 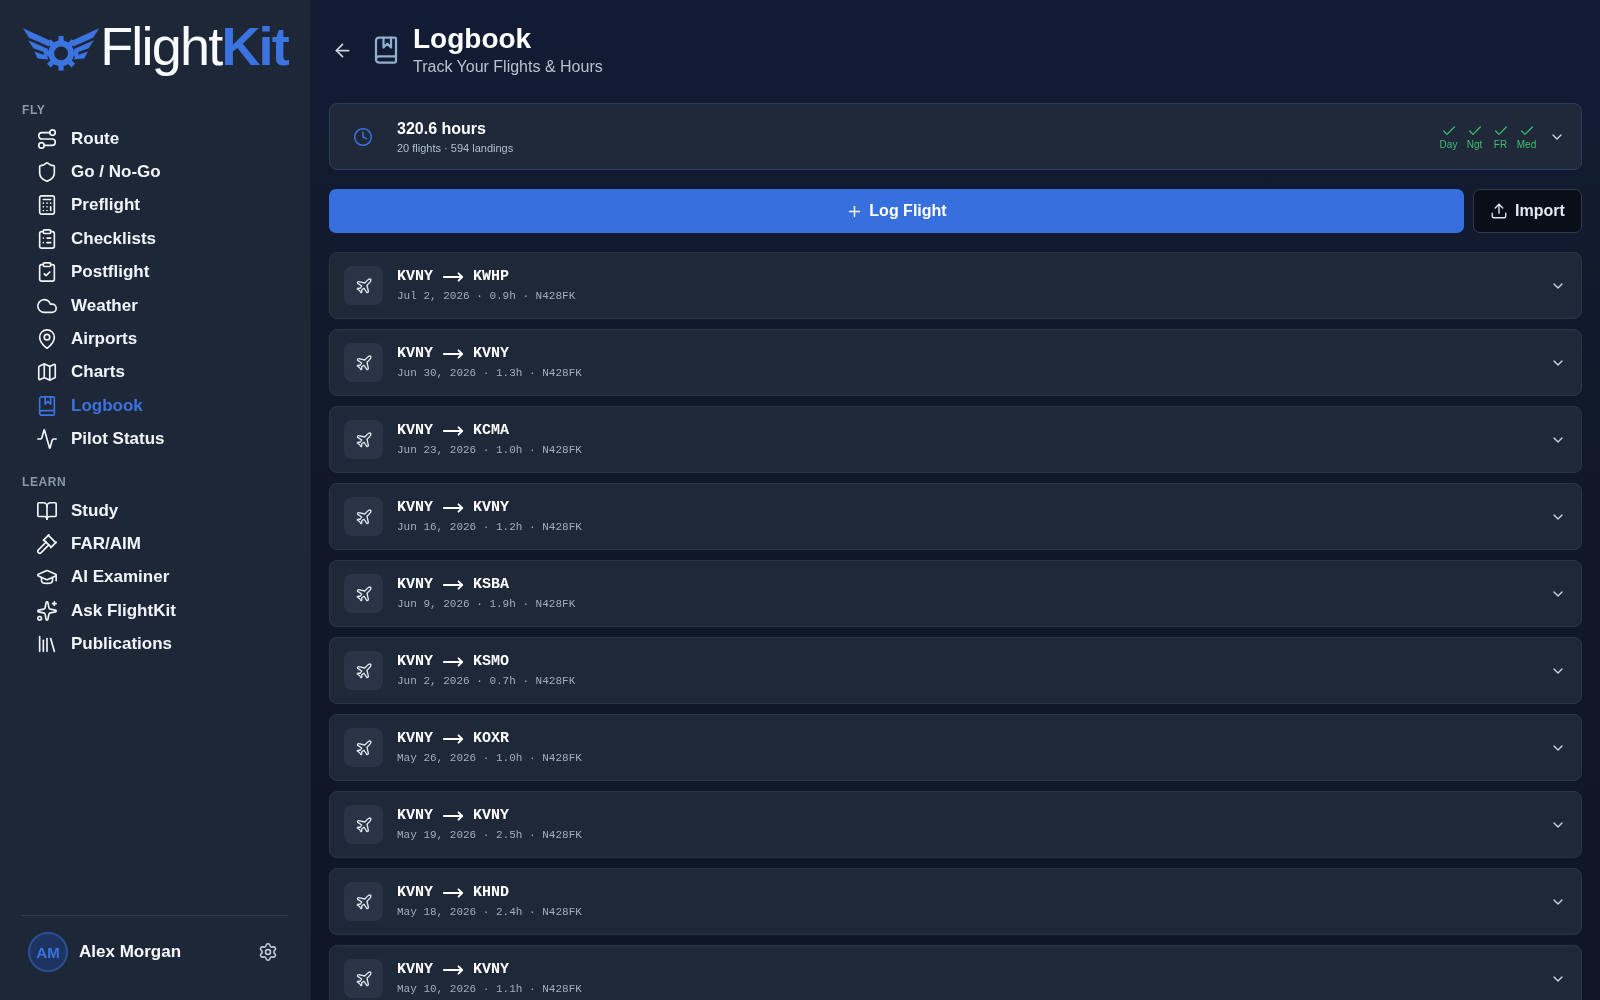 What do you see at coordinates (47, 172) in the screenshot?
I see `shield-icon` at bounding box center [47, 172].